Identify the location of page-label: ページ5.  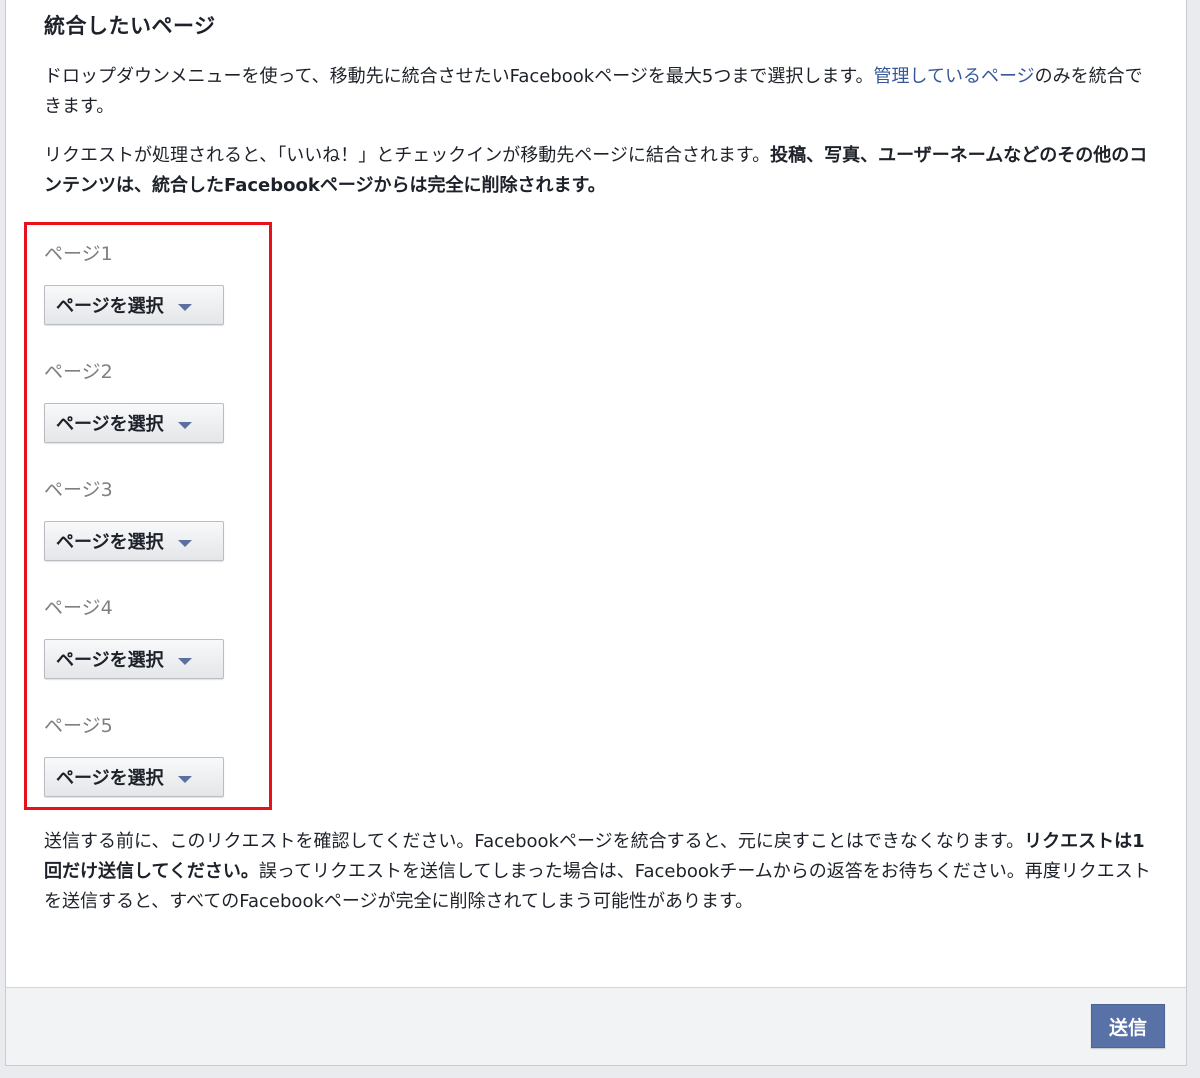
(78, 726).